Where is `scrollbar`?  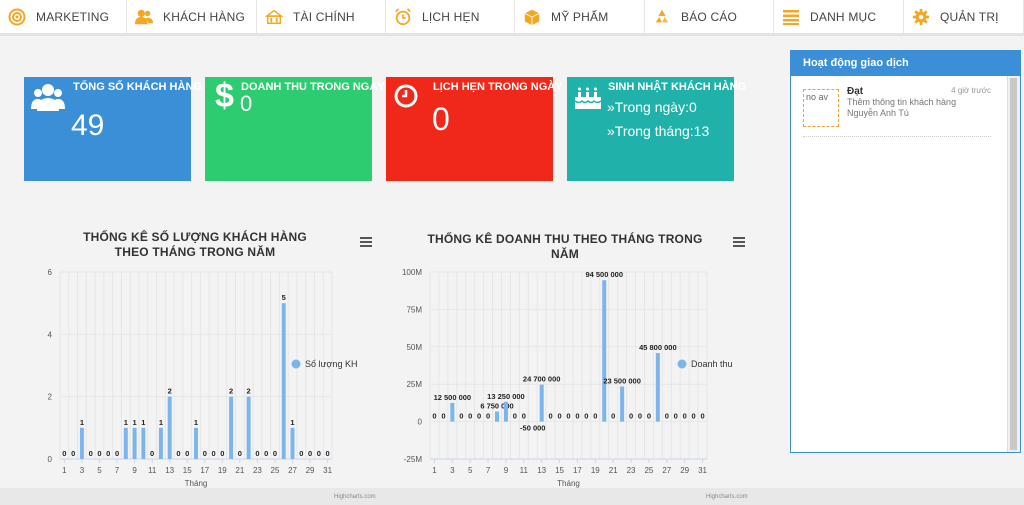
scrollbar is located at coordinates (1013, 264).